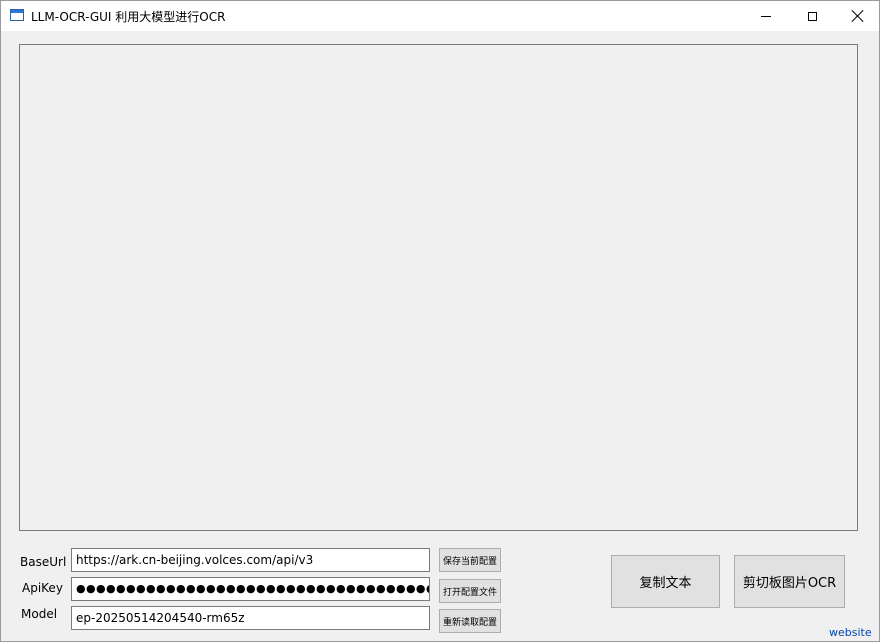 The height and width of the screenshot is (642, 880). Describe the element at coordinates (250, 589) in the screenshot. I see `api-key-input: ●●●●●●●●●●●●●●●●●●●●●●●●●●●●●●●●●●●●` at that location.